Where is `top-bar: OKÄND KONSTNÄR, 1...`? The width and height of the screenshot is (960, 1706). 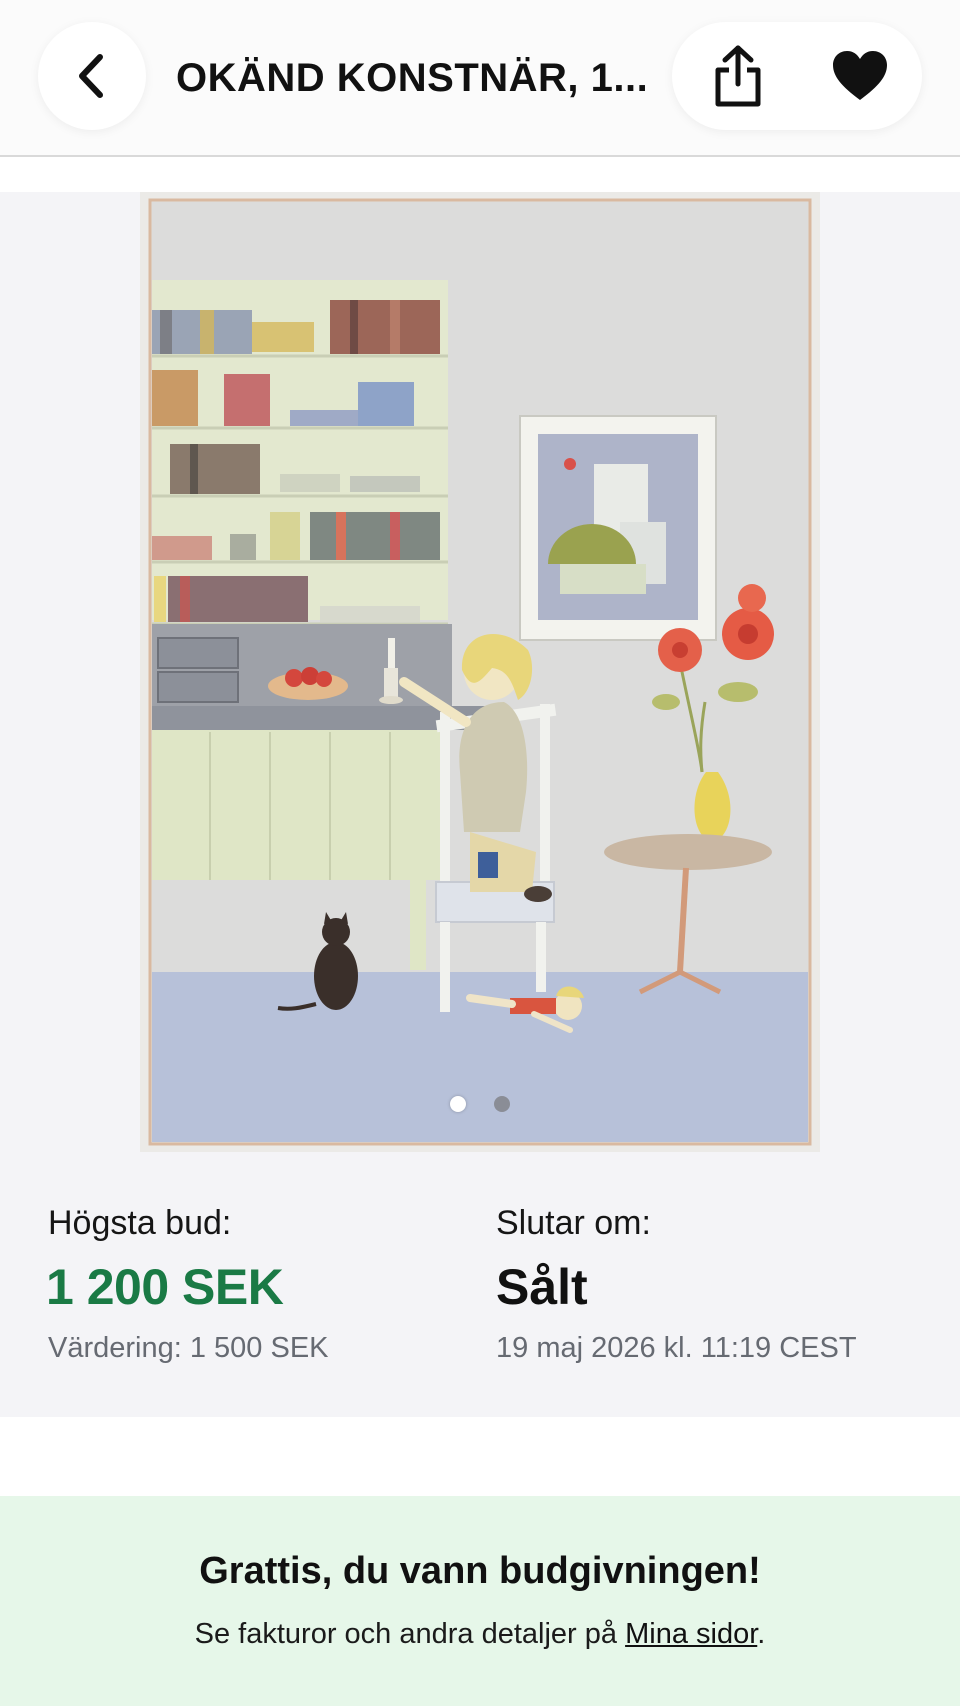 top-bar: OKÄND KONSTNÄR, 1... is located at coordinates (480, 78).